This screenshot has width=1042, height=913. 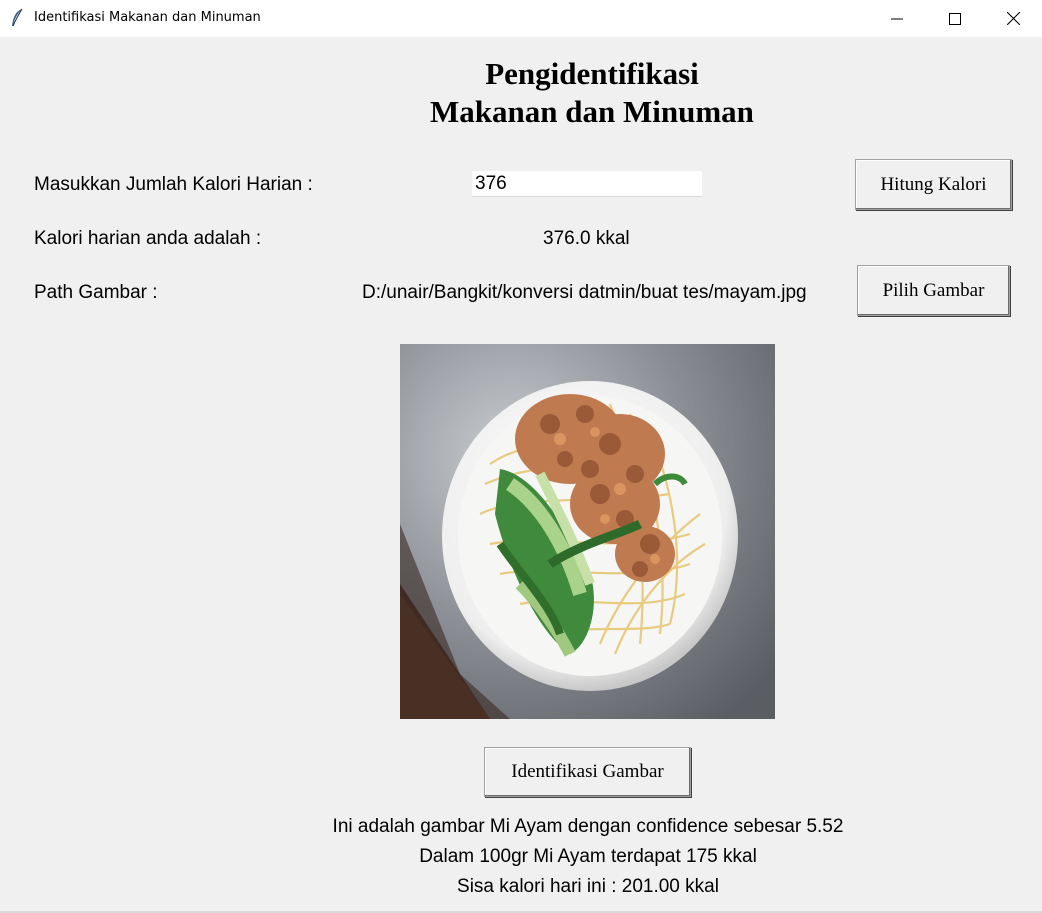 I want to click on maximize-button, so click(x=955, y=18).